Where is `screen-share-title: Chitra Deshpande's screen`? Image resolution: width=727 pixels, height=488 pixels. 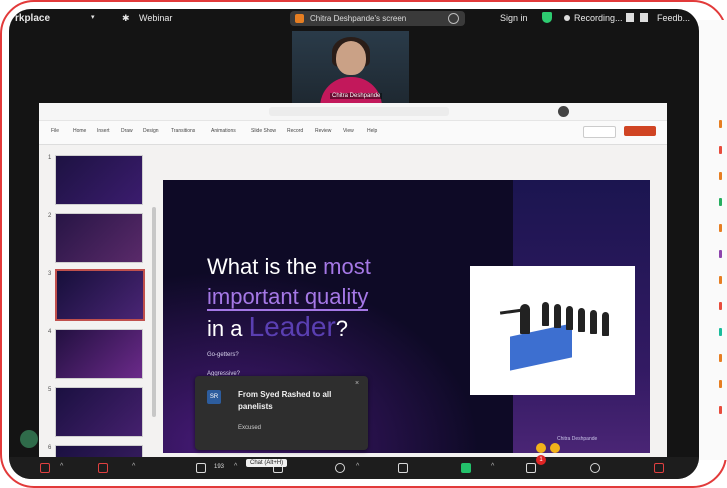 screen-share-title: Chitra Deshpande's screen is located at coordinates (377, 18).